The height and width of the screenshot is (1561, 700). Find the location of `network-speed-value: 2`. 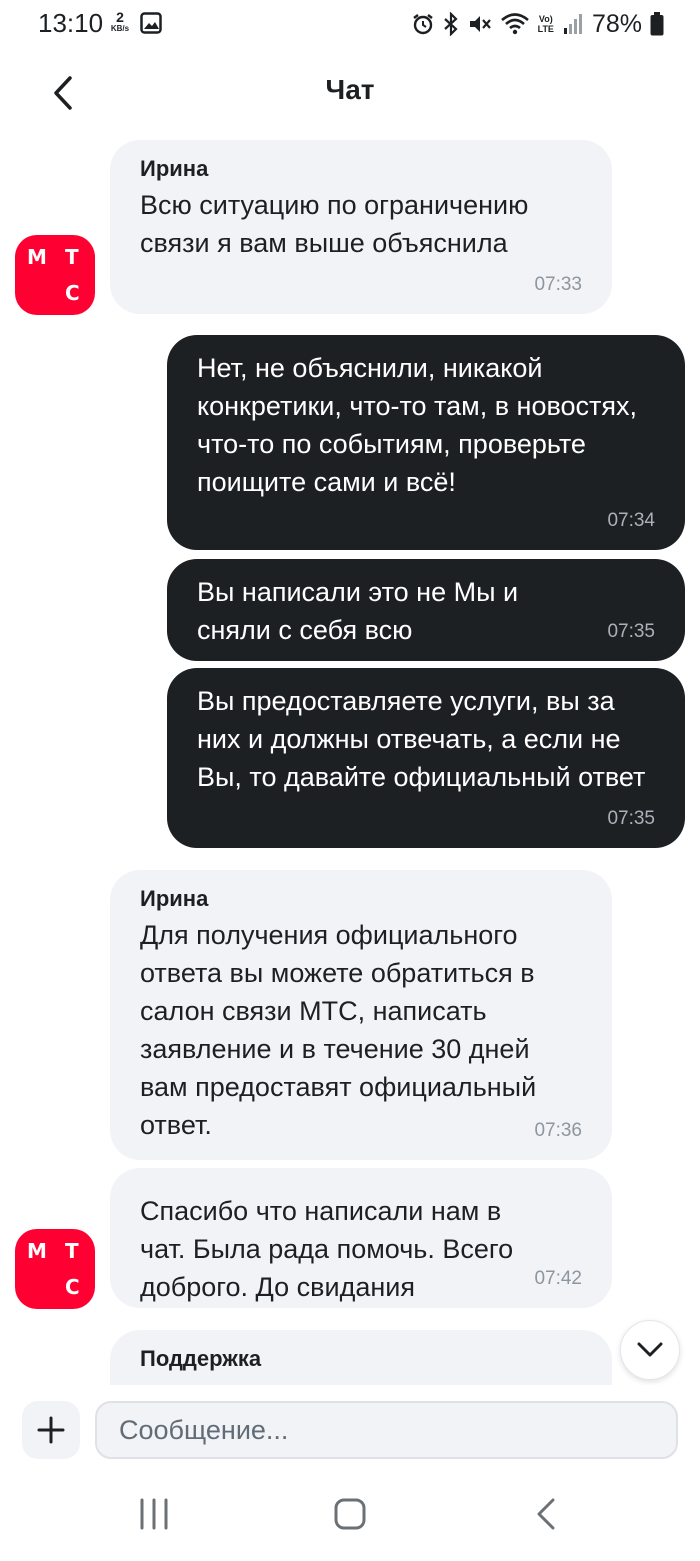

network-speed-value: 2 is located at coordinates (120, 17).